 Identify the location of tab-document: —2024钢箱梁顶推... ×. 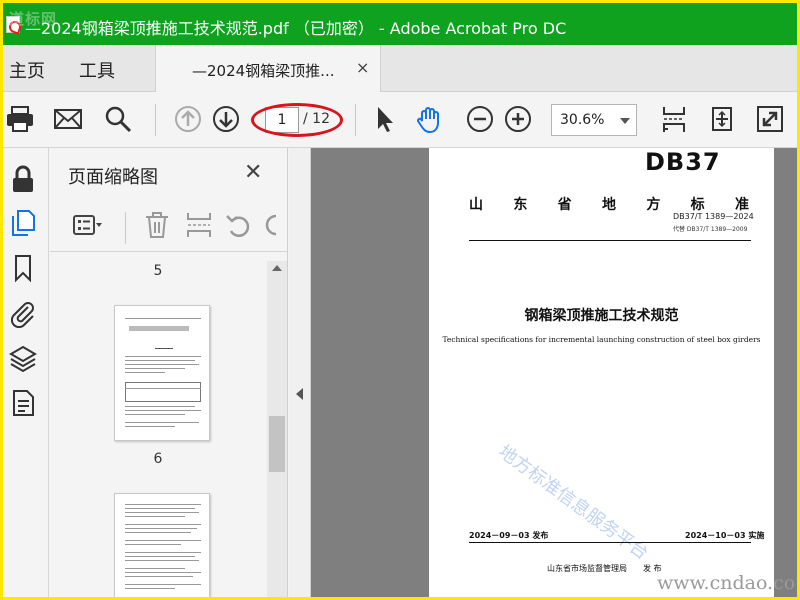
(268, 68).